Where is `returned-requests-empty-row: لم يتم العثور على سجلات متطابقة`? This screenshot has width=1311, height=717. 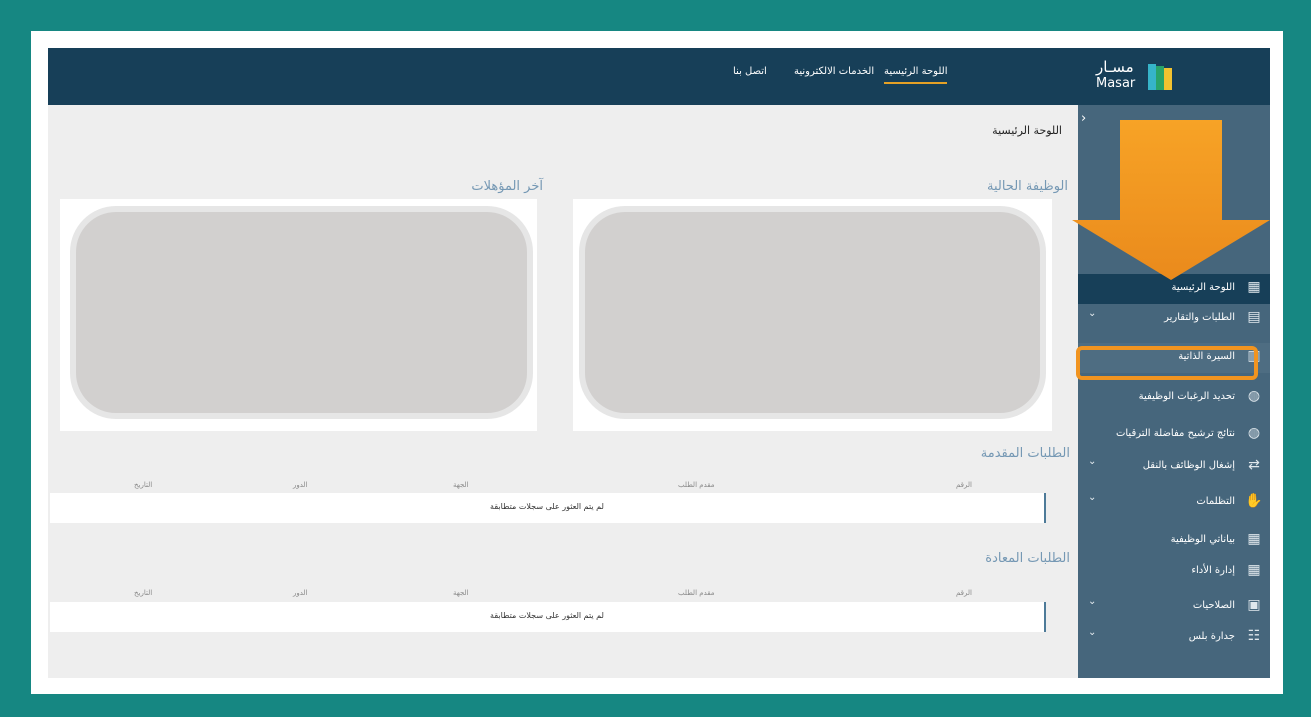 returned-requests-empty-row: لم يتم العثور على سجلات متطابقة is located at coordinates (548, 617).